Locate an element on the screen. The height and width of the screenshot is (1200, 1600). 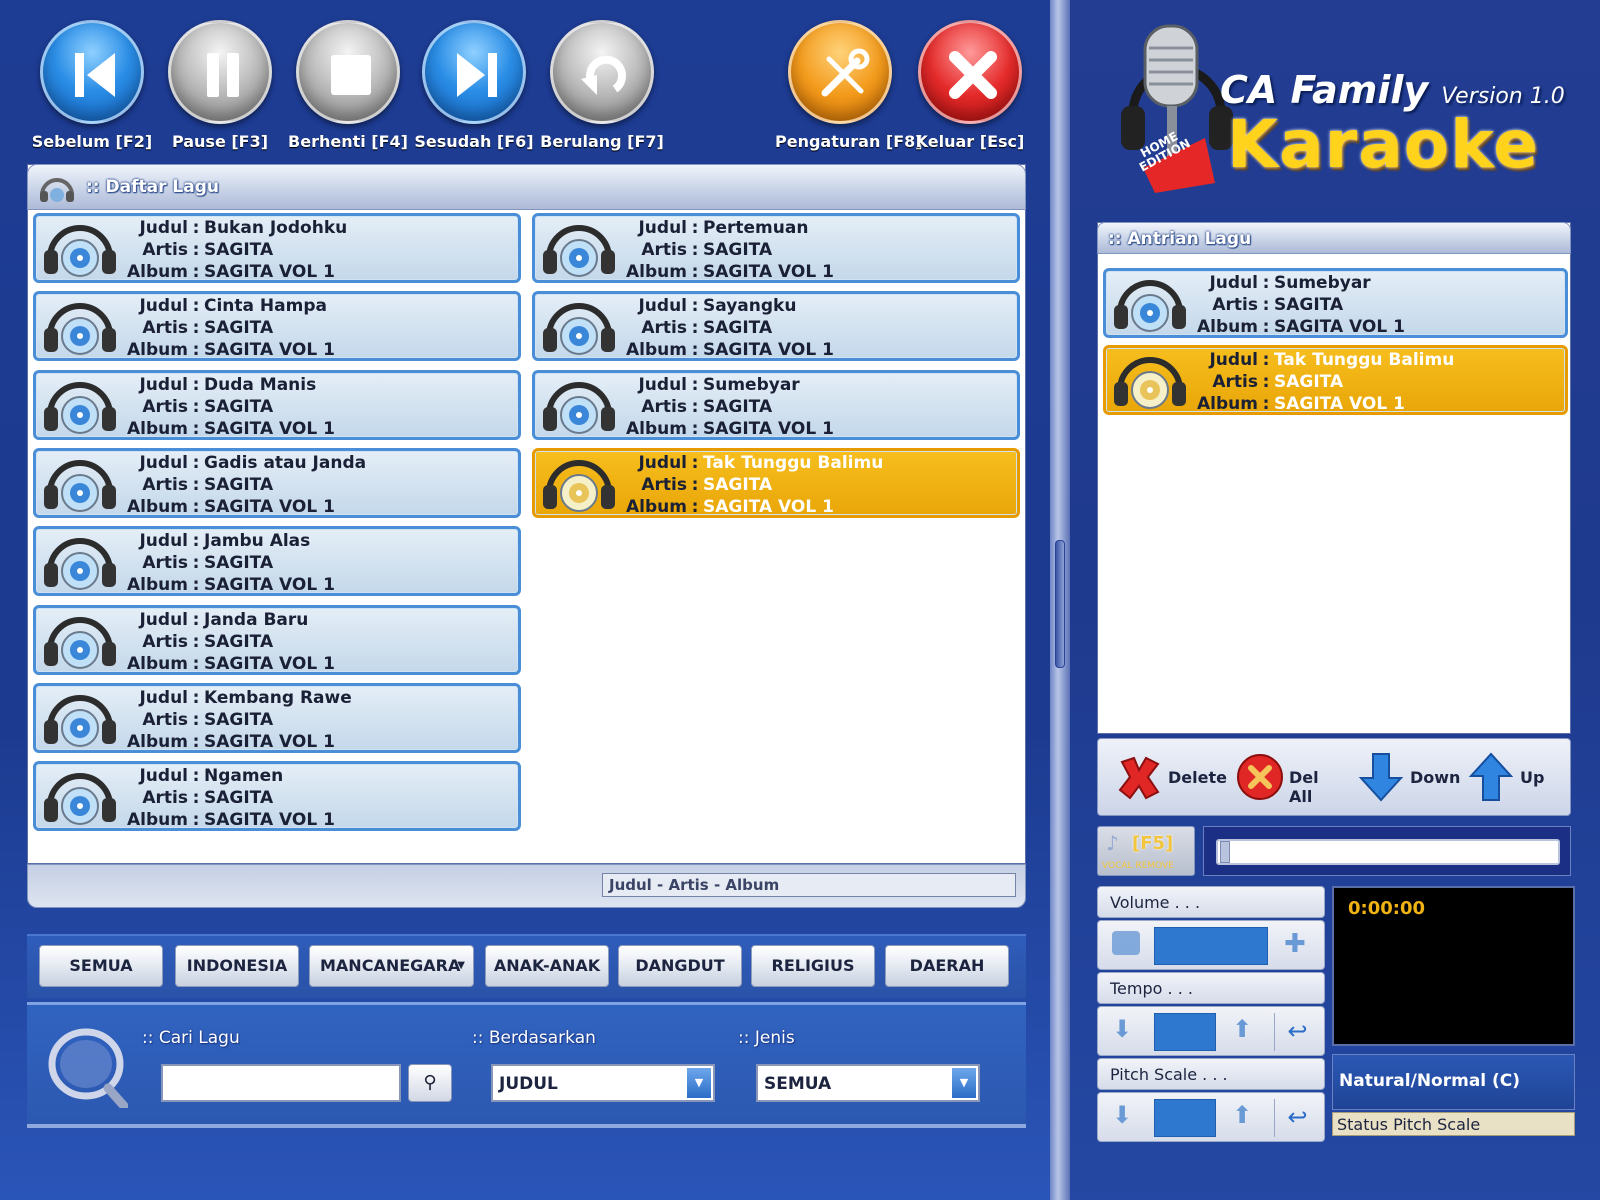
seek-thumb is located at coordinates (1225, 852).